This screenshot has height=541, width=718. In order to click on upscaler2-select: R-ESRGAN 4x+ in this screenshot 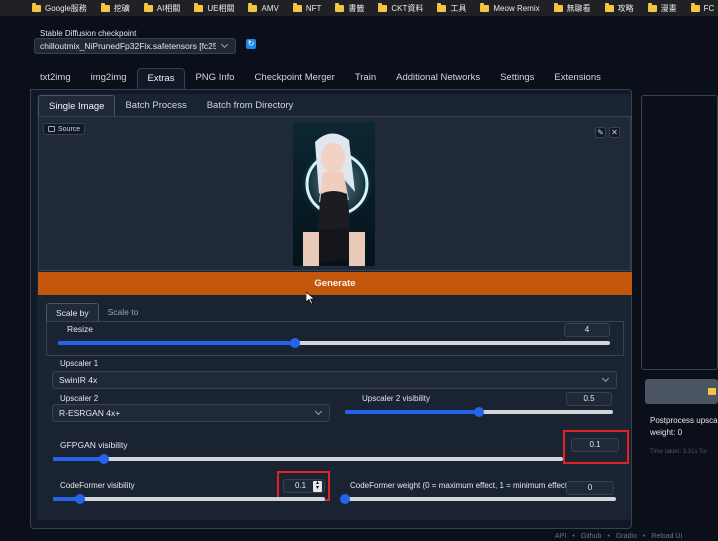, I will do `click(191, 413)`.